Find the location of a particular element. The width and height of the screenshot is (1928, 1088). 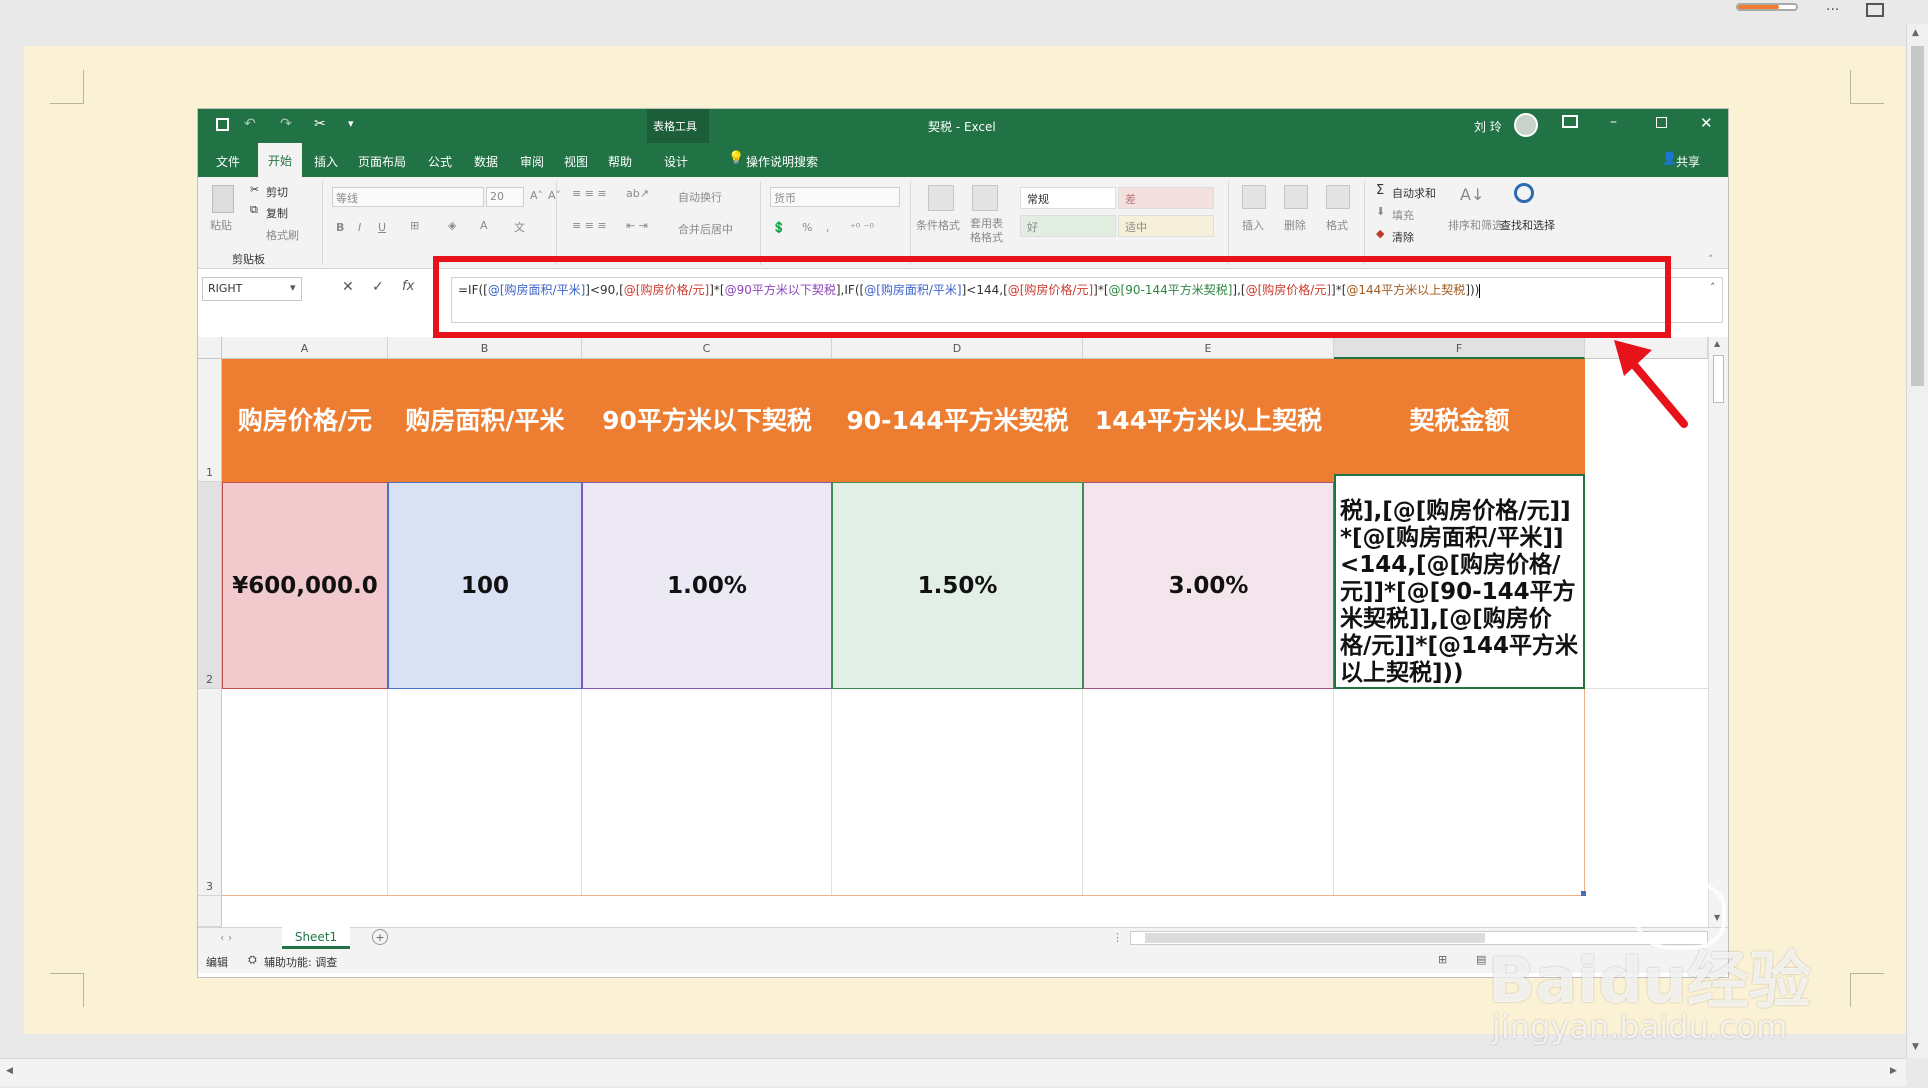

row-header-3: 3 is located at coordinates (210, 792).